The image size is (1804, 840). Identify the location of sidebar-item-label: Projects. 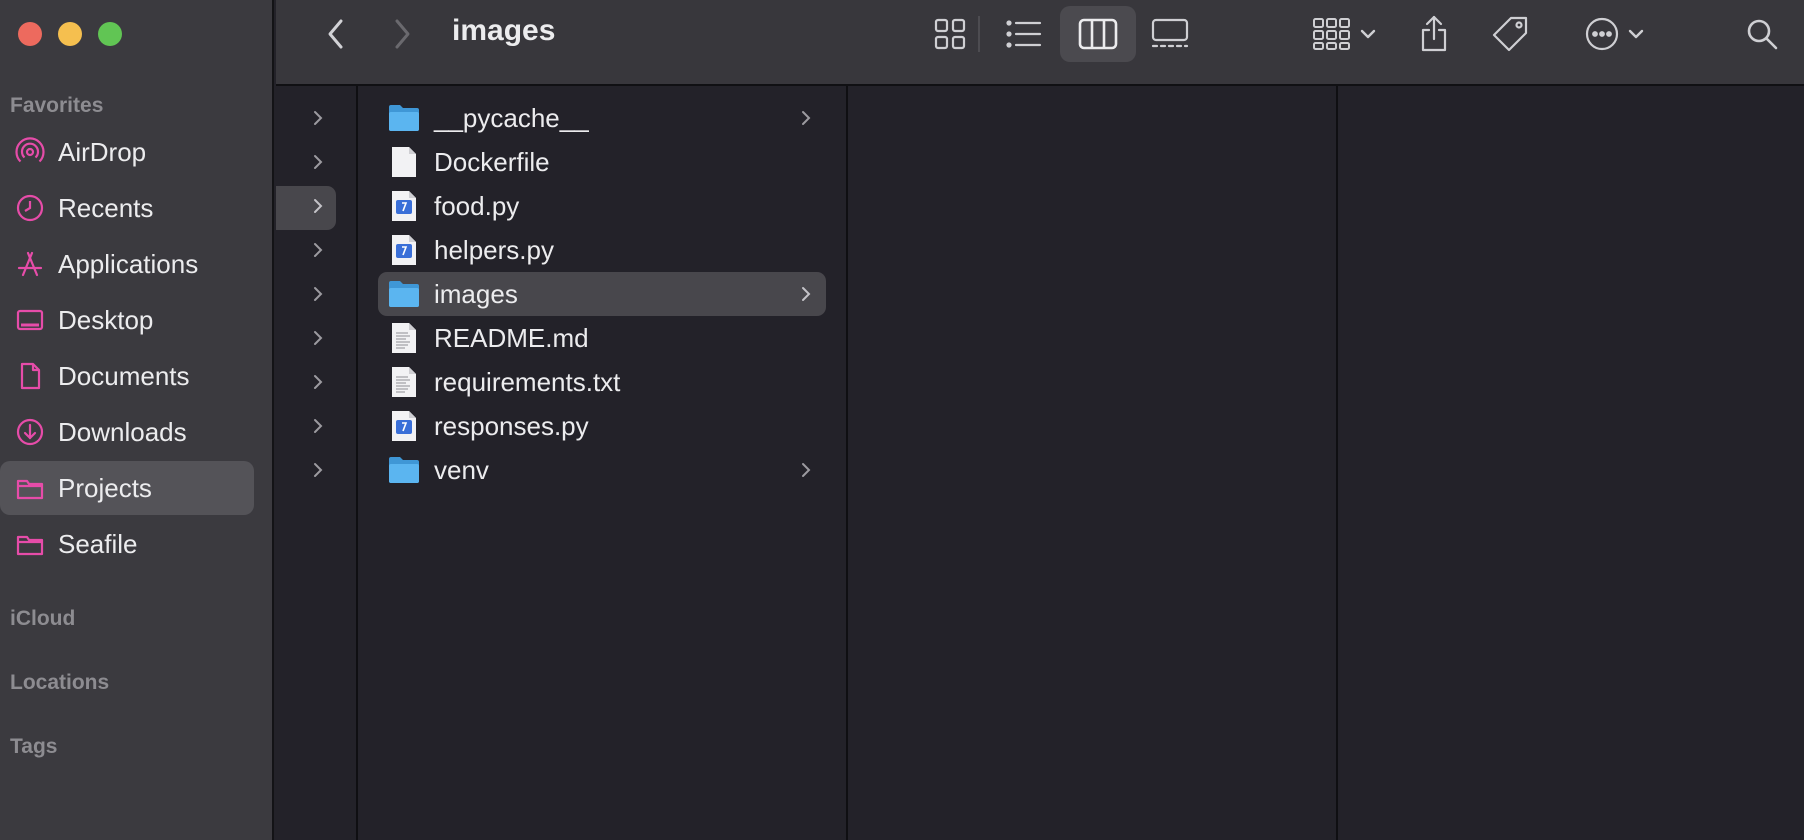
(105, 487).